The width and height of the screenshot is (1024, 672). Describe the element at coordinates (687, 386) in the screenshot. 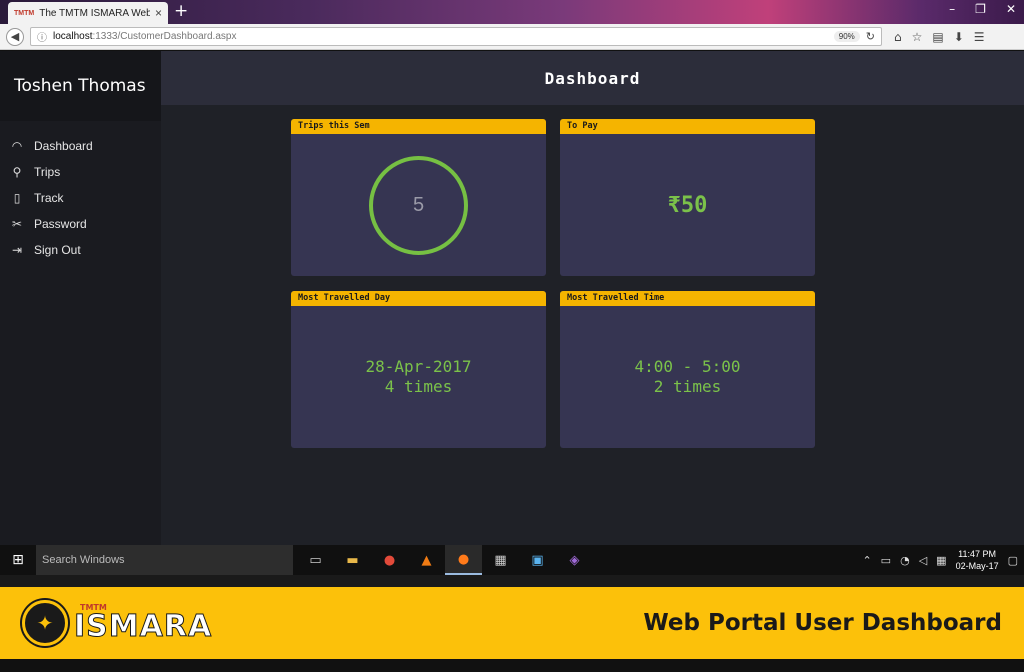

I see `most-travelled-time-count: 2 times` at that location.